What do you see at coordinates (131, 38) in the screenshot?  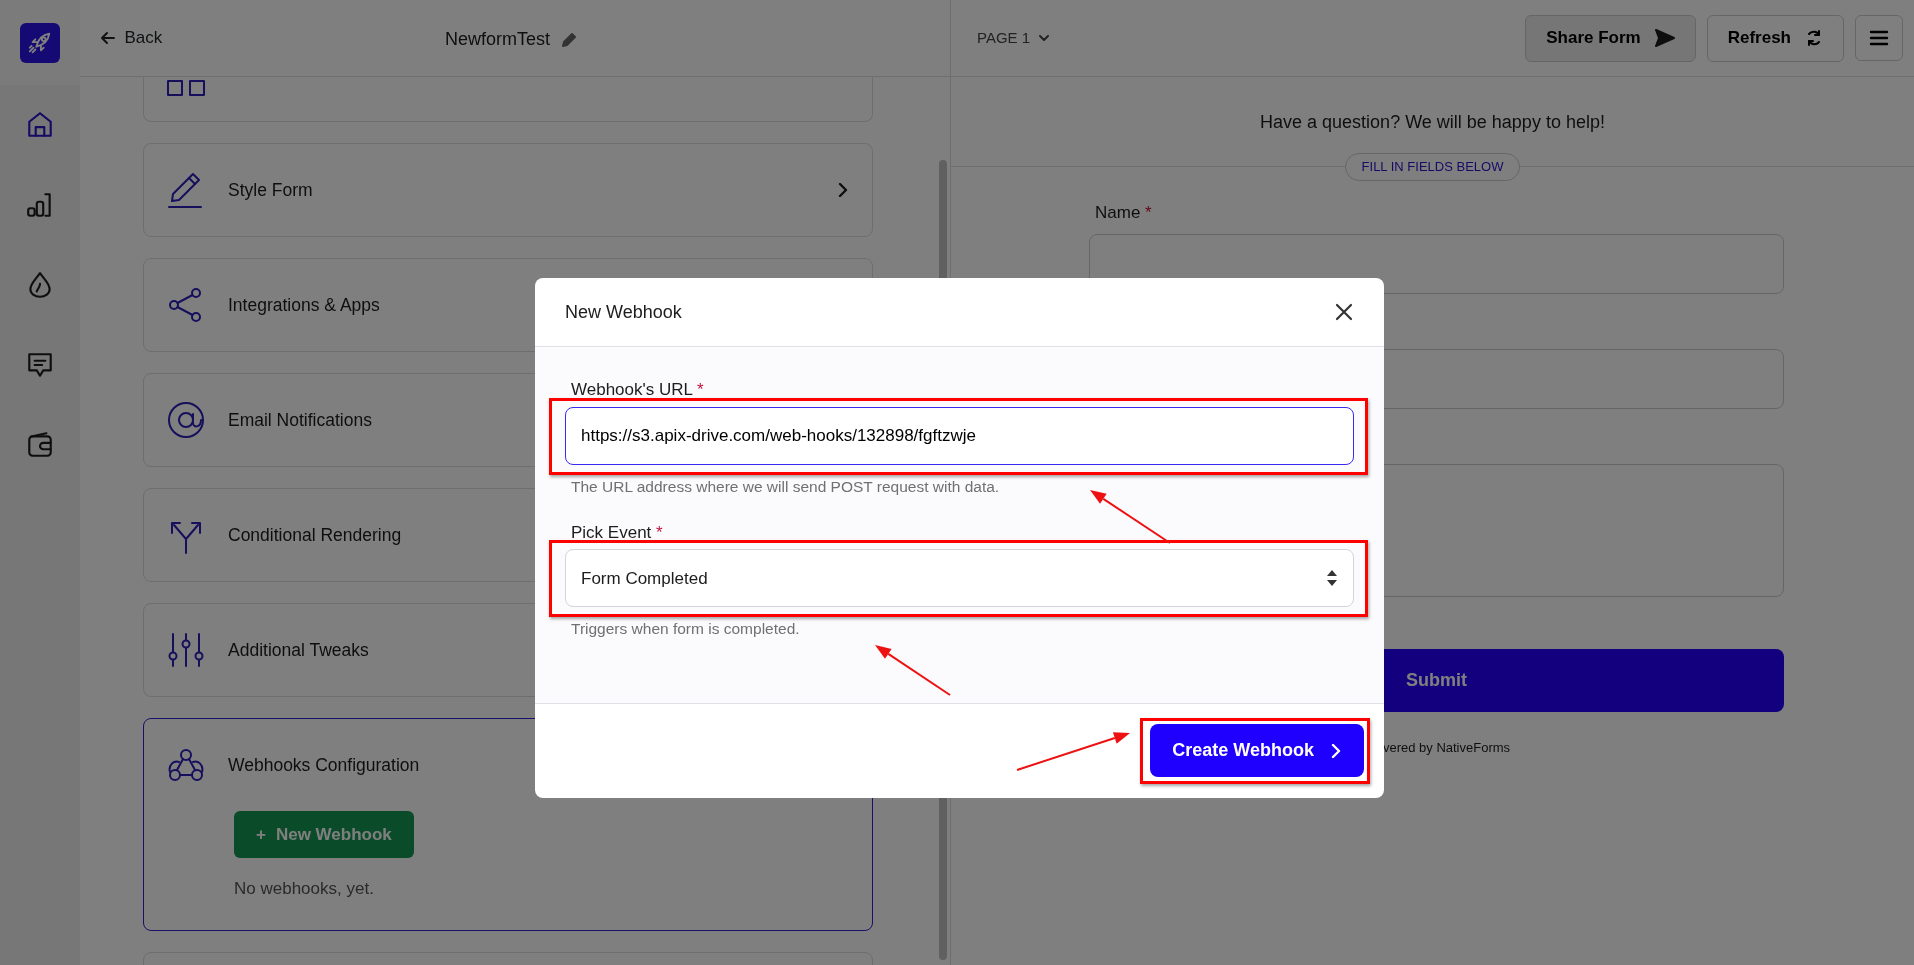 I see `back-link: Back` at bounding box center [131, 38].